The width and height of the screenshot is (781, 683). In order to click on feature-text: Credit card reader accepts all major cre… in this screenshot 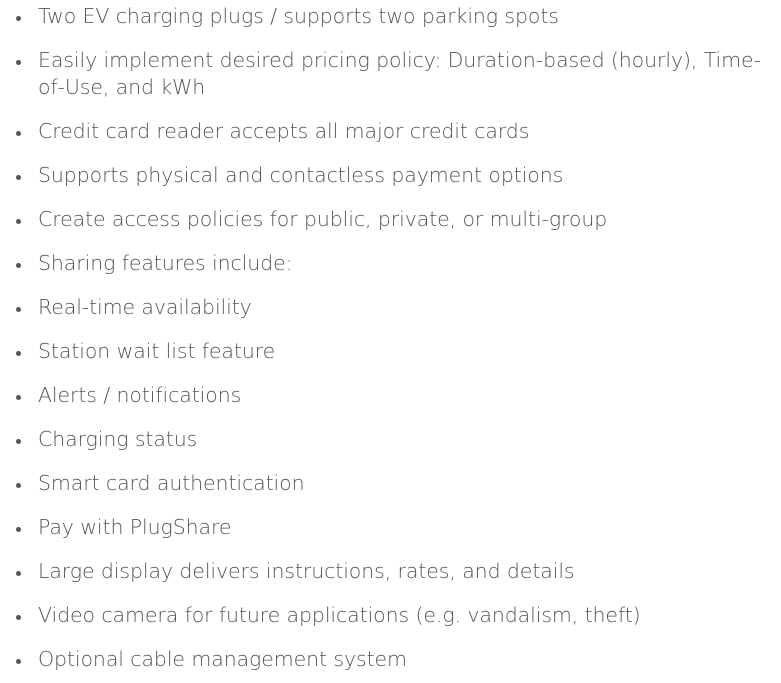, I will do `click(284, 131)`.